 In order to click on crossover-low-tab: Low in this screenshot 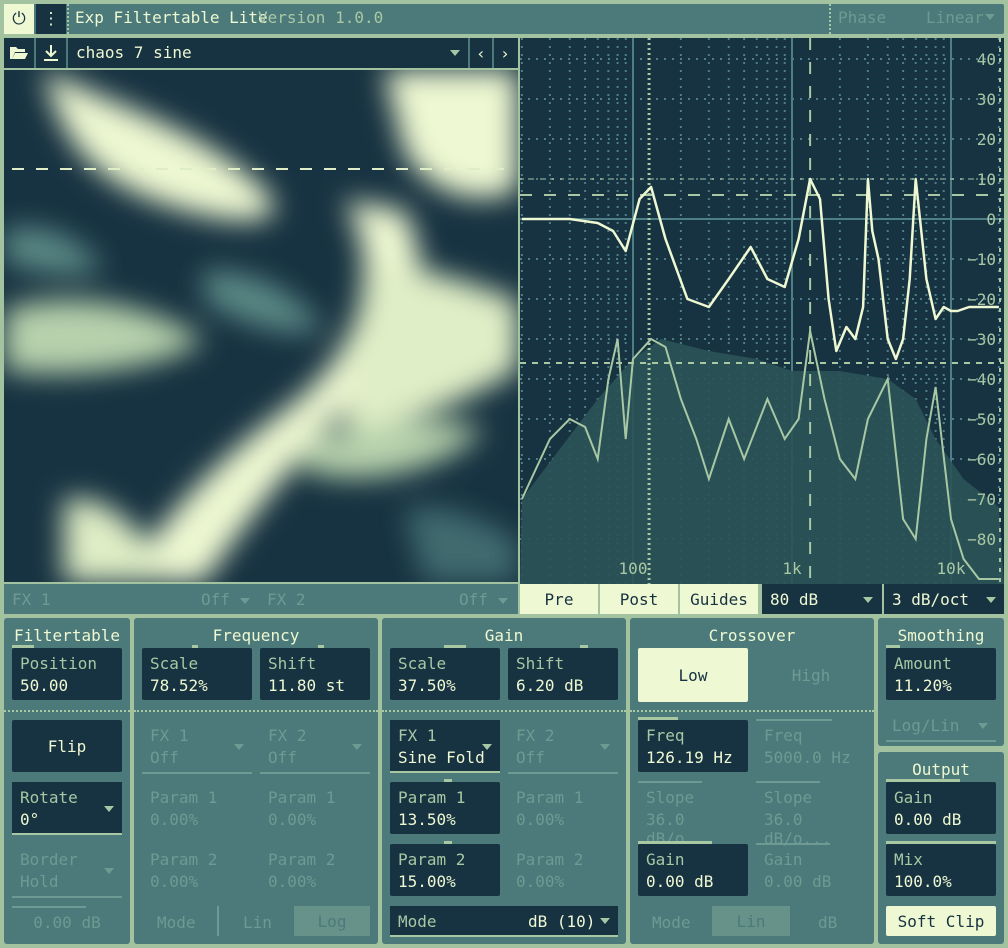, I will do `click(693, 675)`.